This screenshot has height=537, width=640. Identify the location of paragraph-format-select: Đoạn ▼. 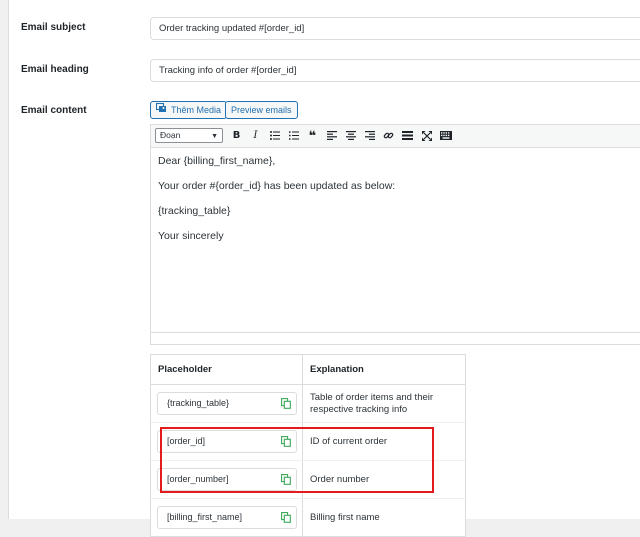
(189, 135).